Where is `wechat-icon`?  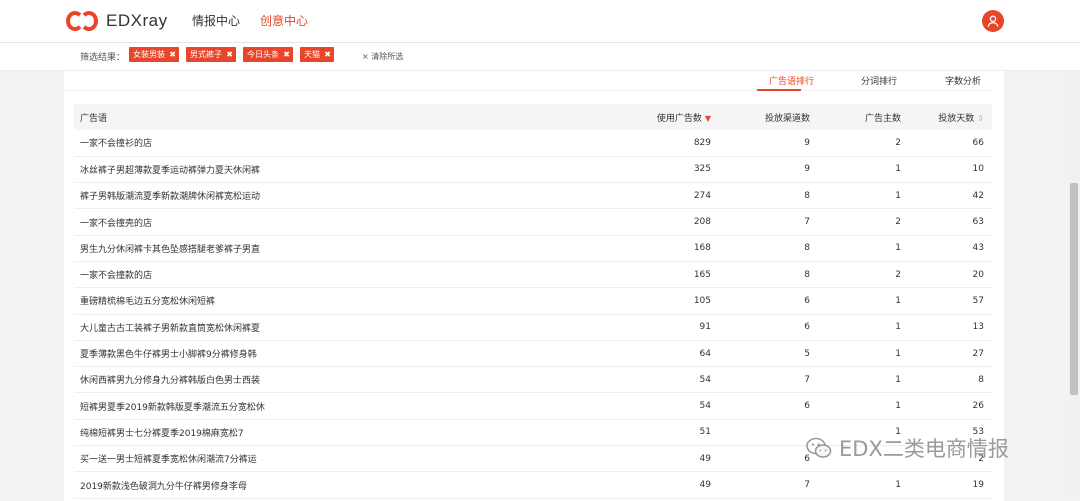 wechat-icon is located at coordinates (819, 447).